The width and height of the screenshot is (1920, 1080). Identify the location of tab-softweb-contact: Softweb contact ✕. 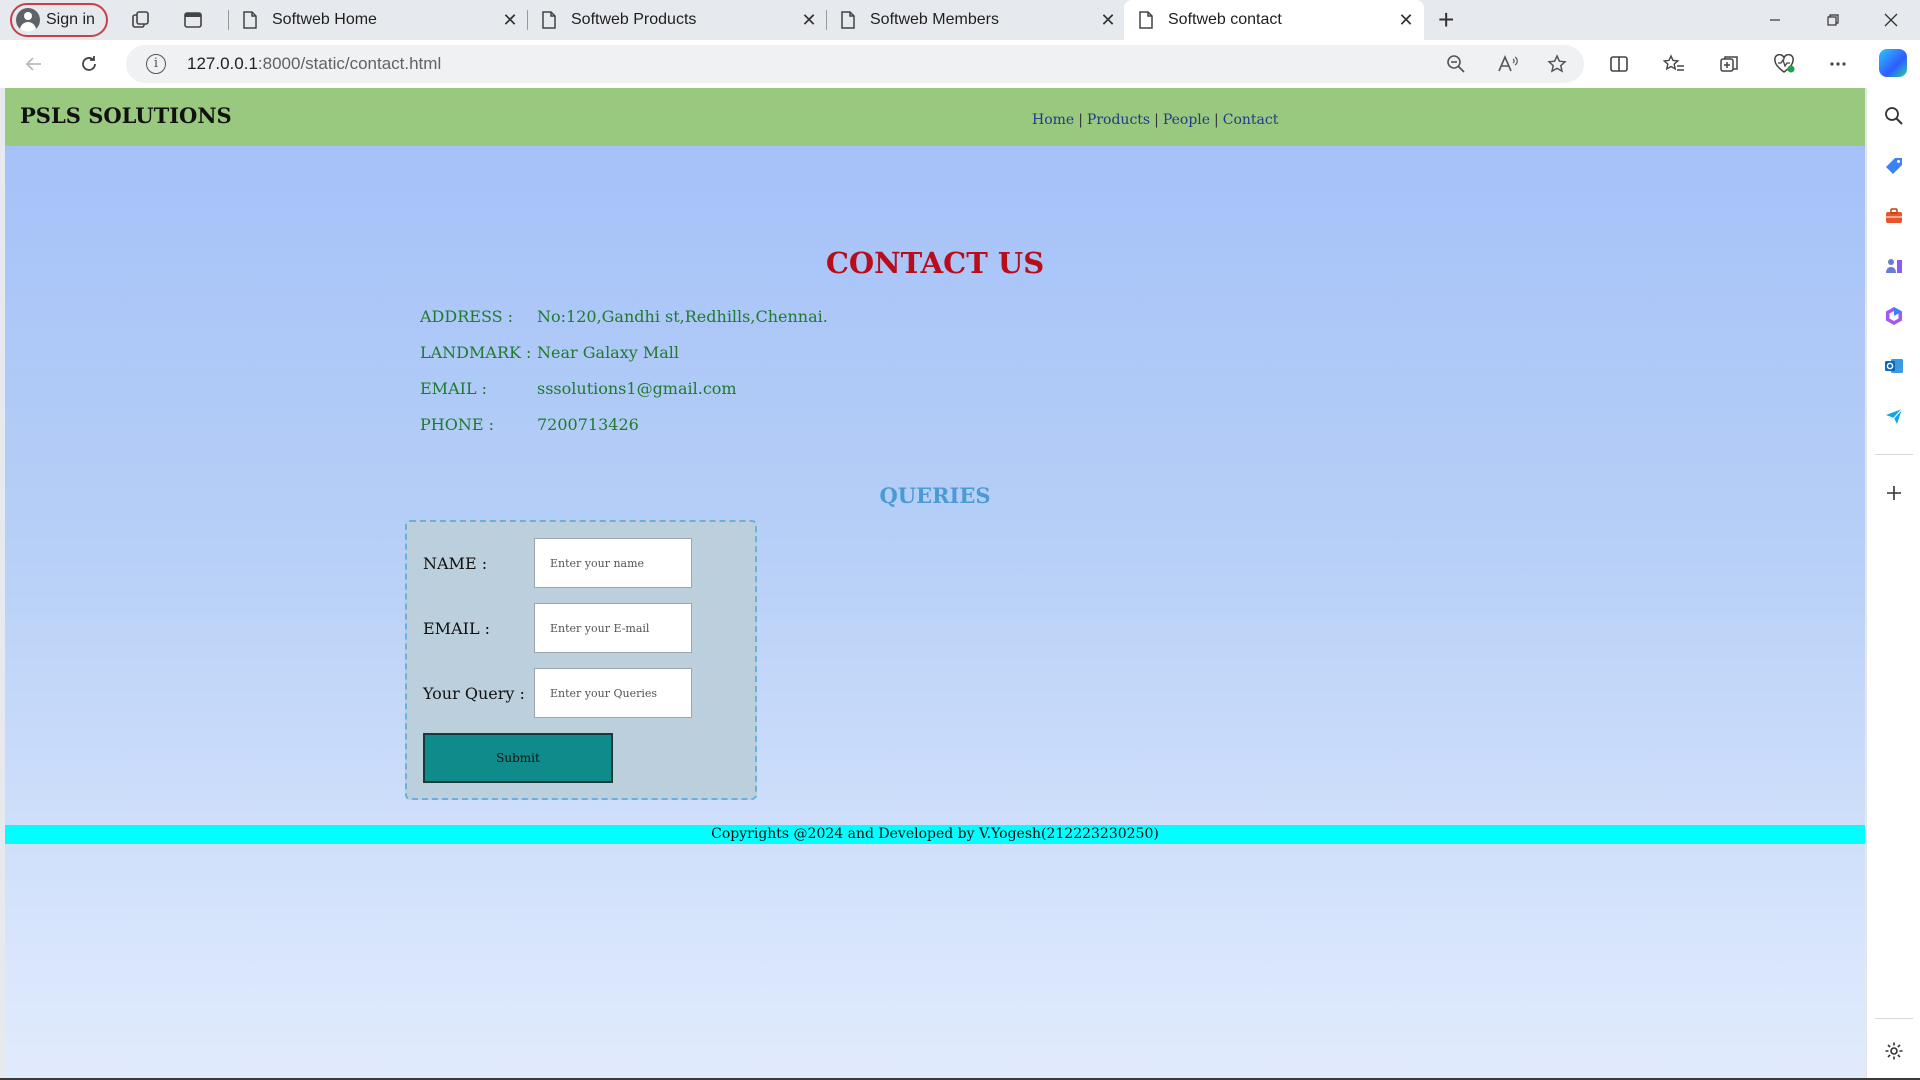
(1274, 20).